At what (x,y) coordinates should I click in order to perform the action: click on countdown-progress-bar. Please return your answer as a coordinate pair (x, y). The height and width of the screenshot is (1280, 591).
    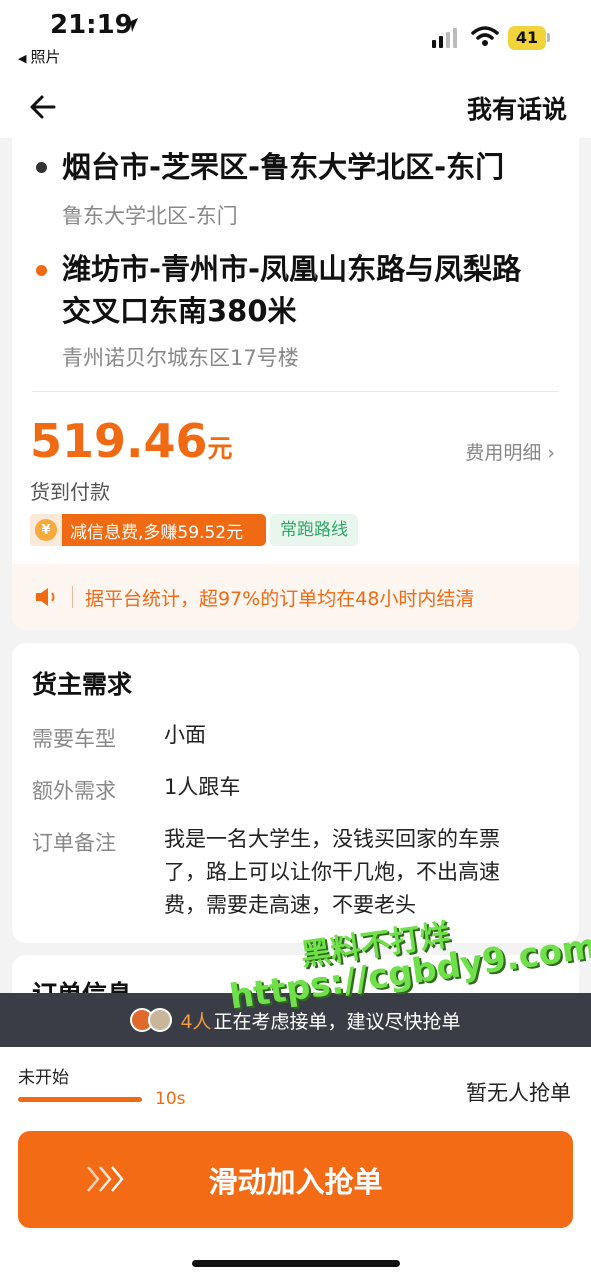
    Looking at the image, I should click on (80, 1099).